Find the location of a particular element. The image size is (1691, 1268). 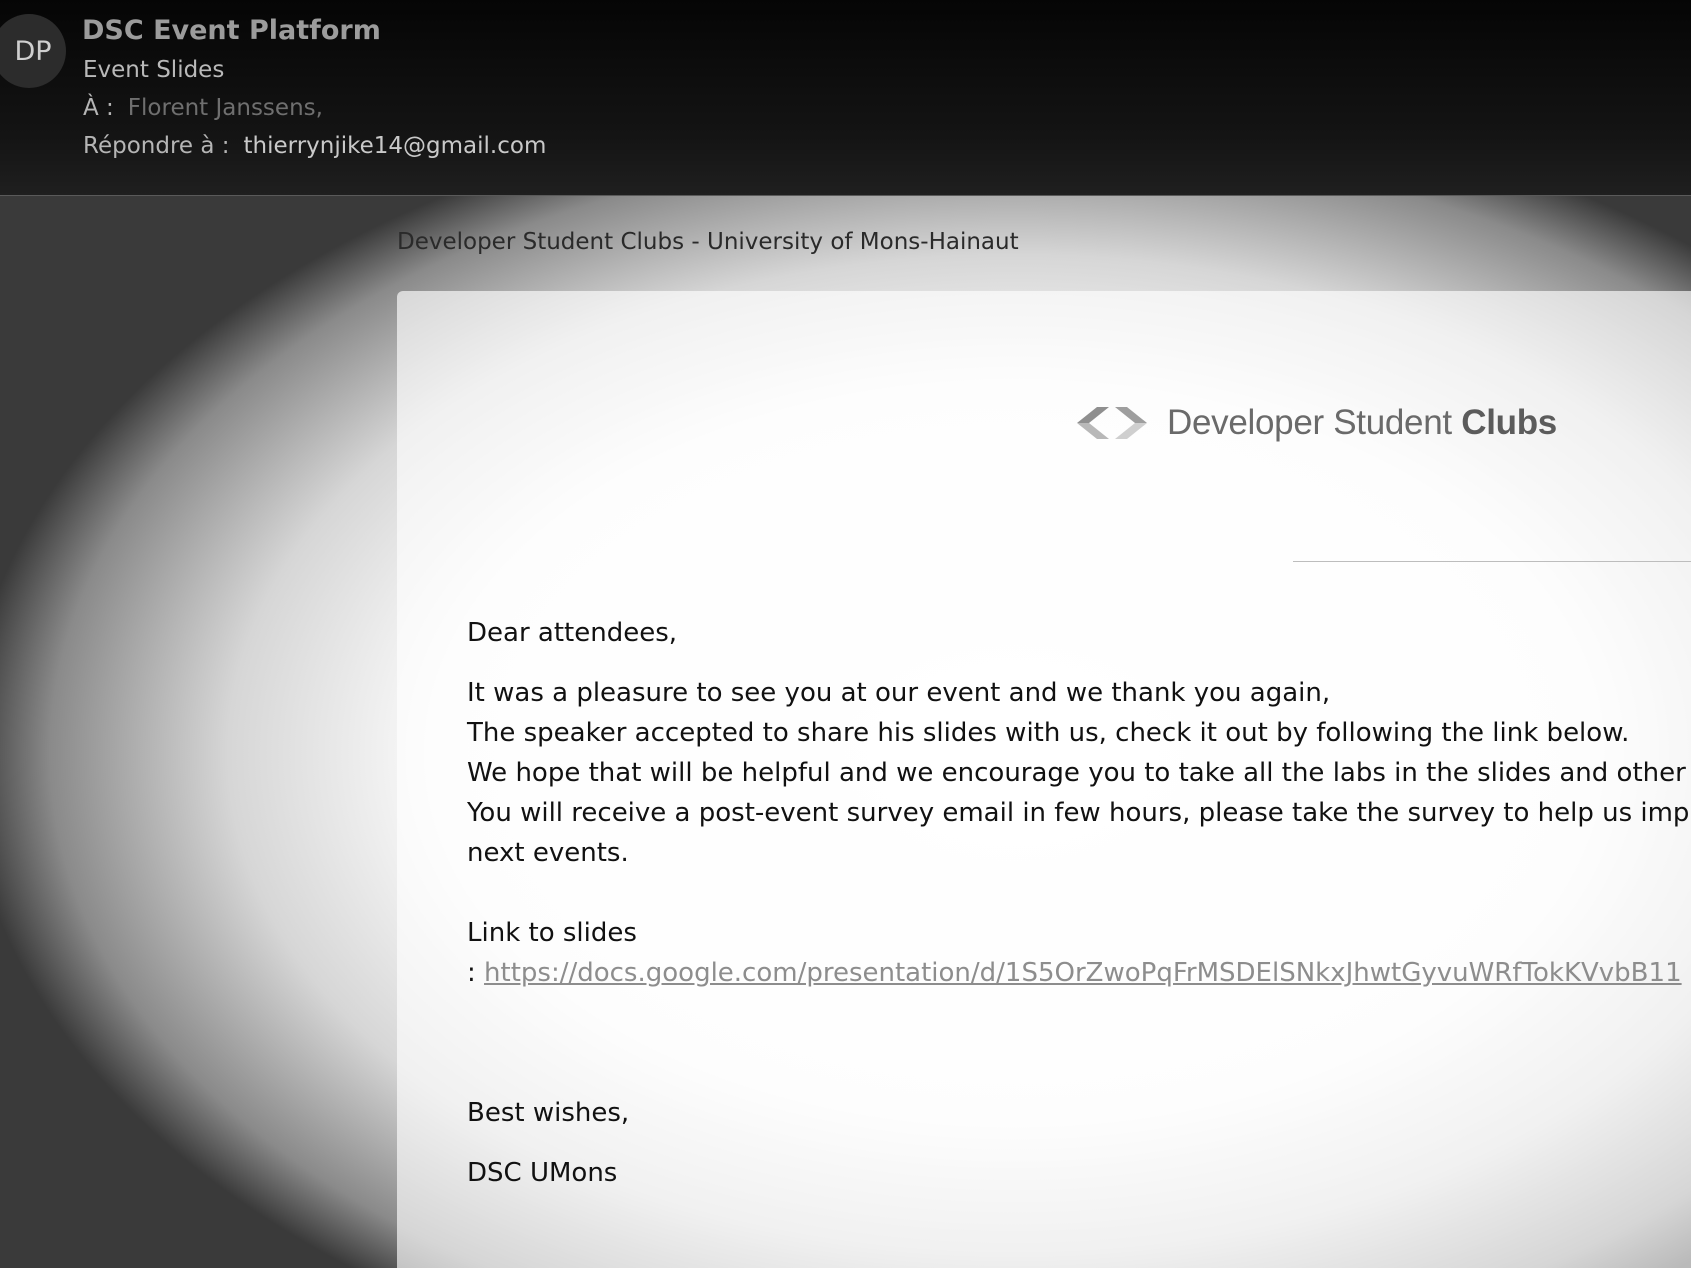

to-row: À : Florent Janssens, is located at coordinates (203, 108).